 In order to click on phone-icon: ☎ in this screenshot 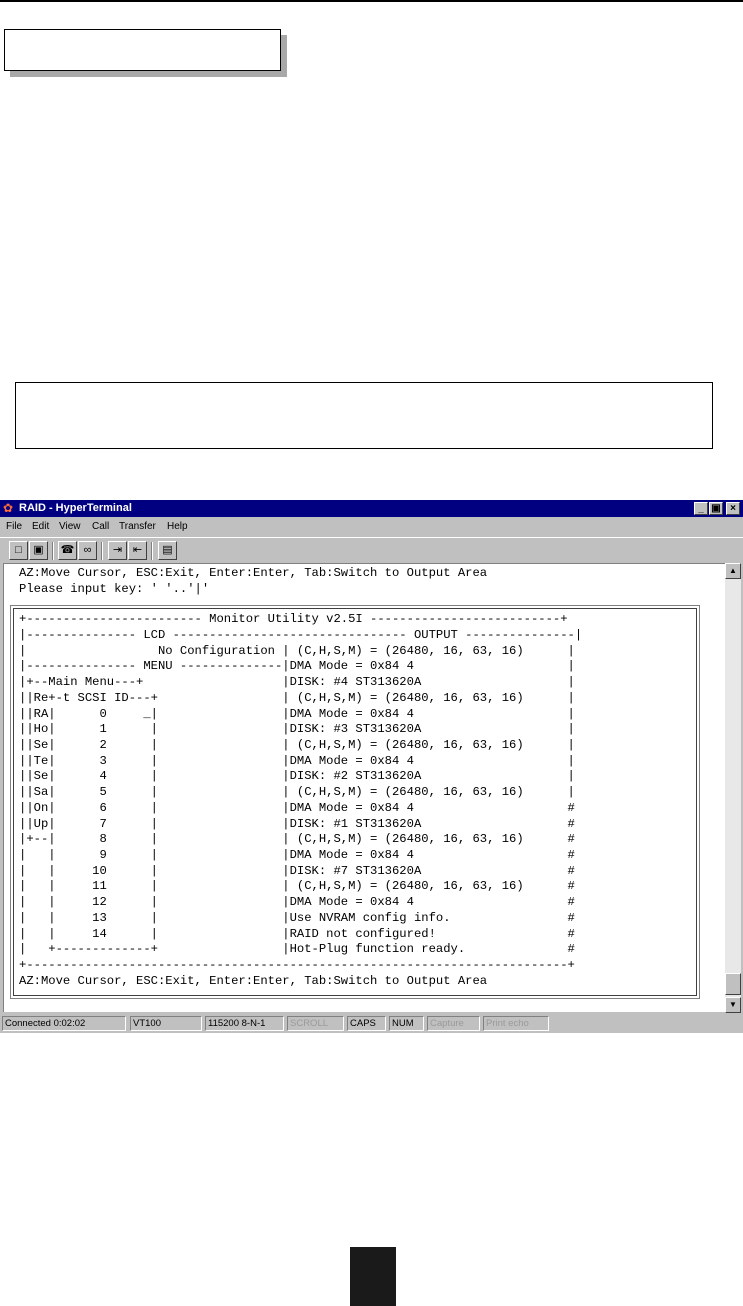, I will do `click(67, 550)`.